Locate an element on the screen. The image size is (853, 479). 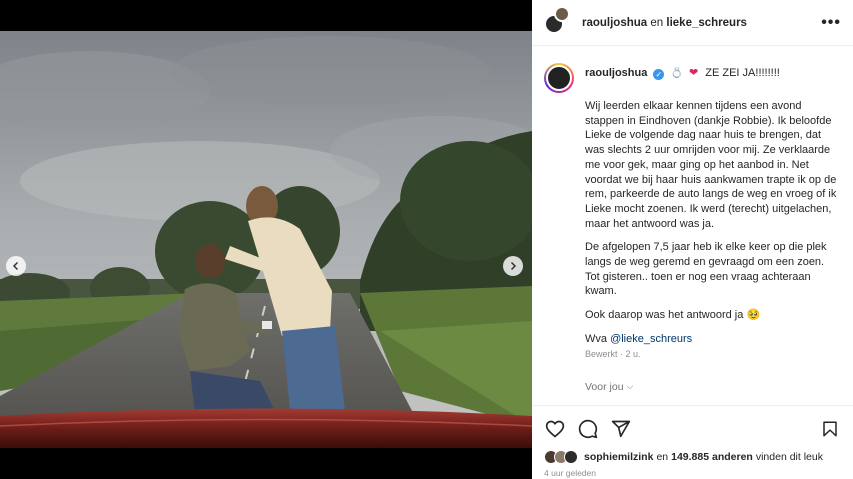
comment-icon is located at coordinates (588, 429).